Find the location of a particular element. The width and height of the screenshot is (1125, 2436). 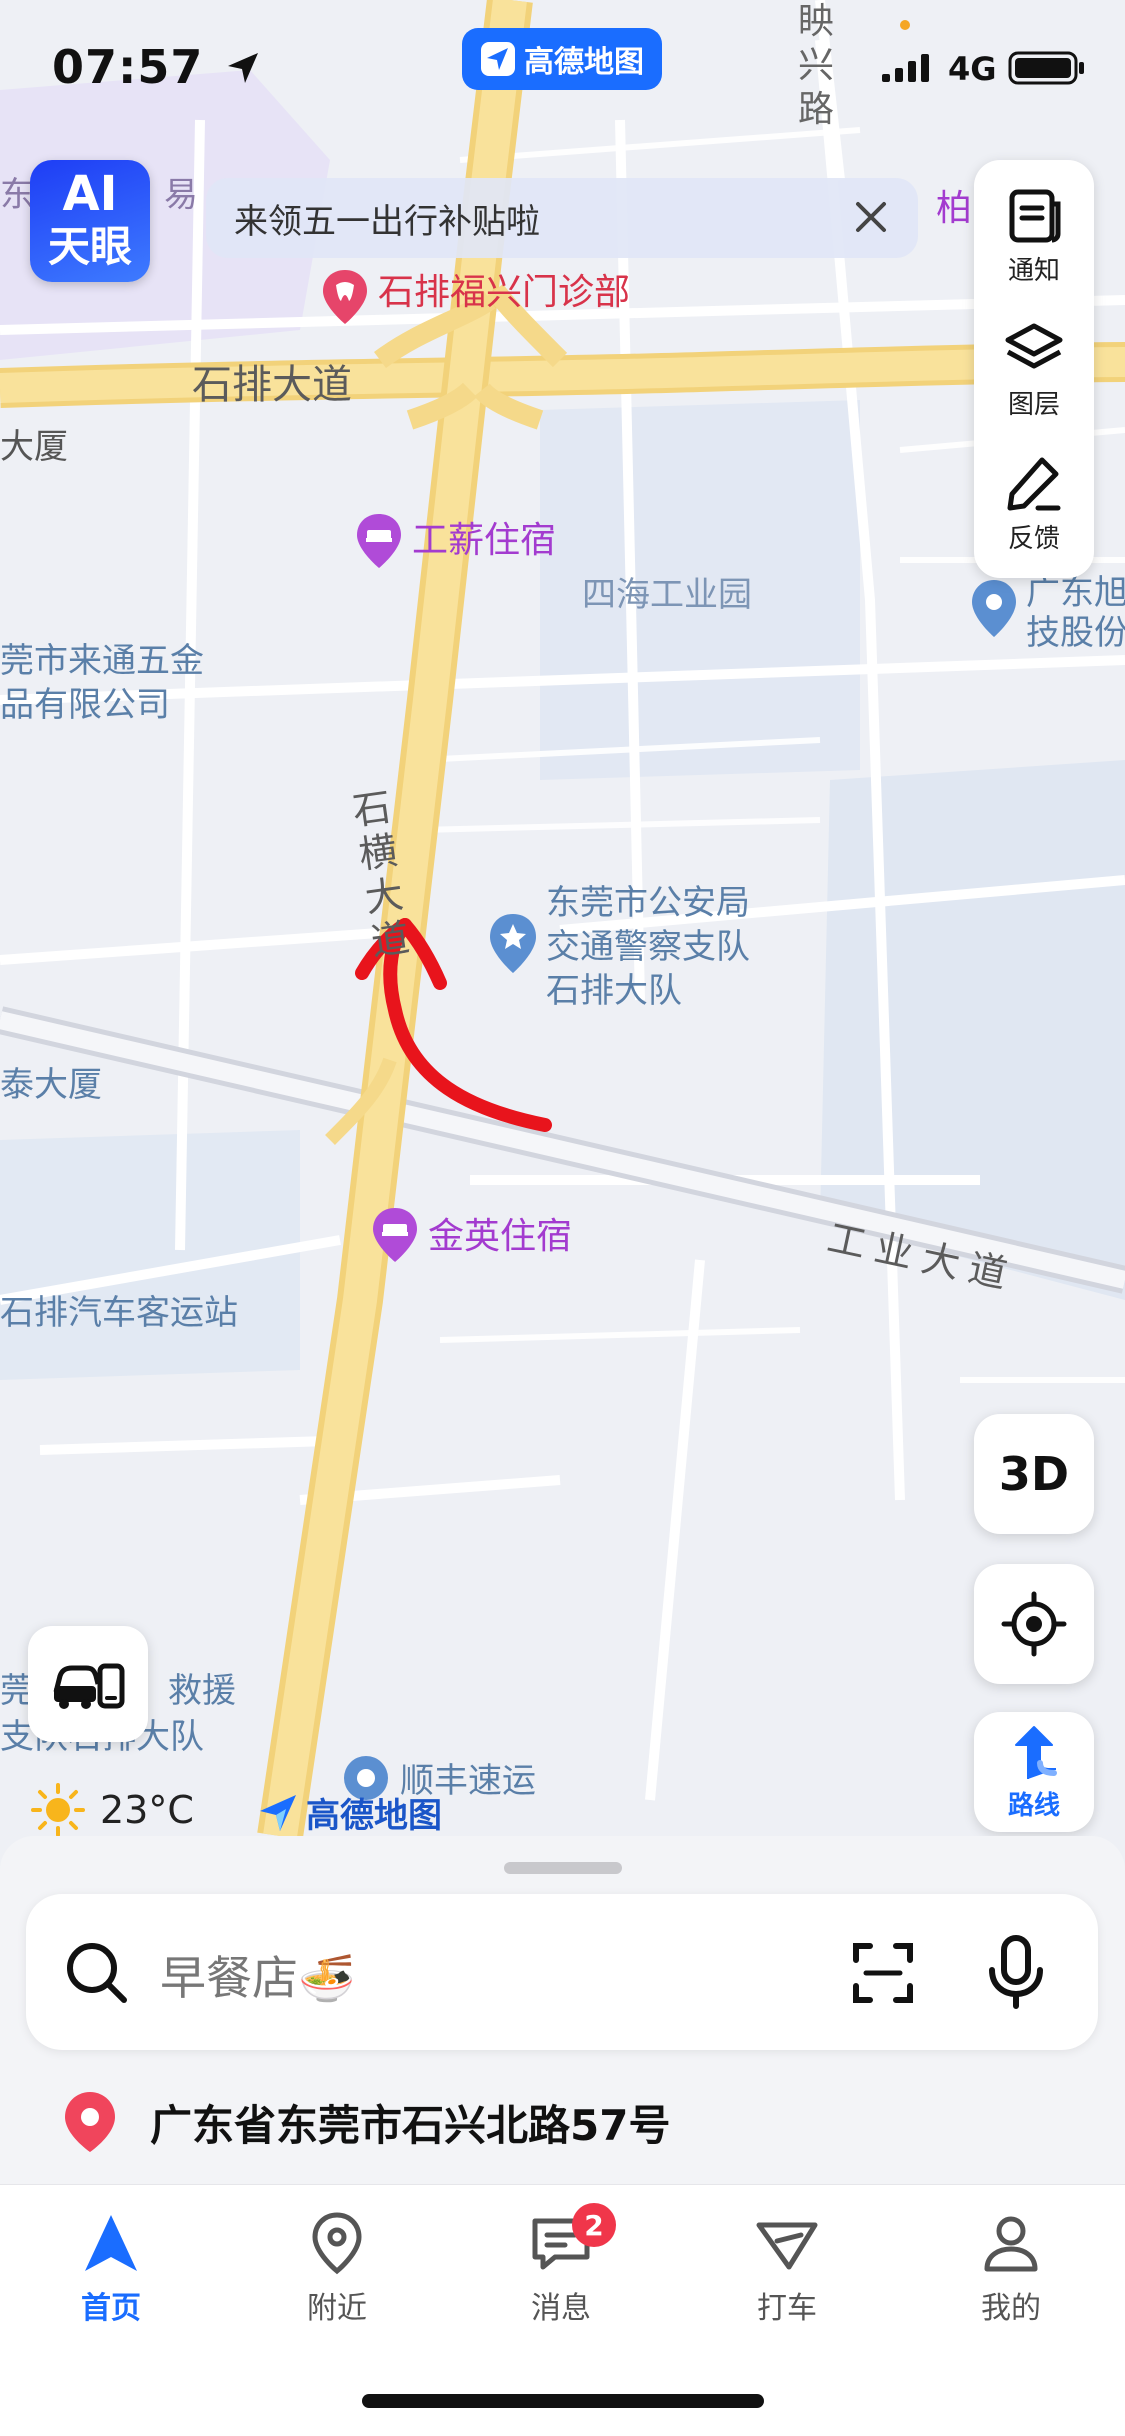

3d-label: 3D is located at coordinates (1034, 1474).